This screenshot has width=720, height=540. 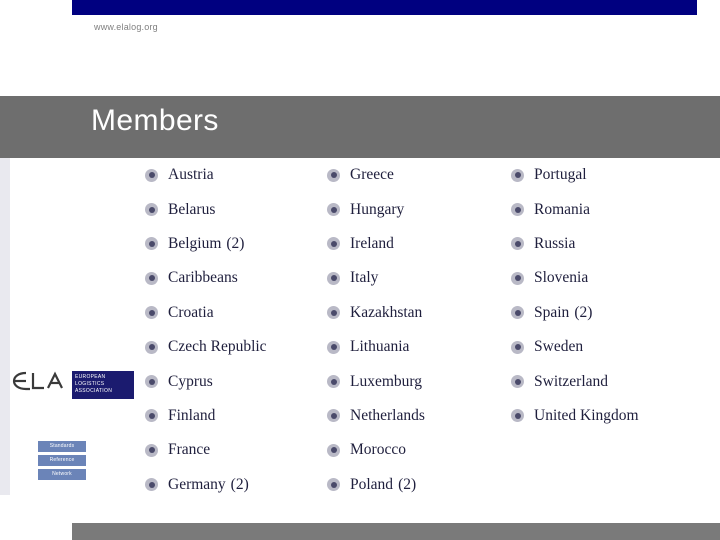 I want to click on member-item: Ireland, so click(x=422, y=244).